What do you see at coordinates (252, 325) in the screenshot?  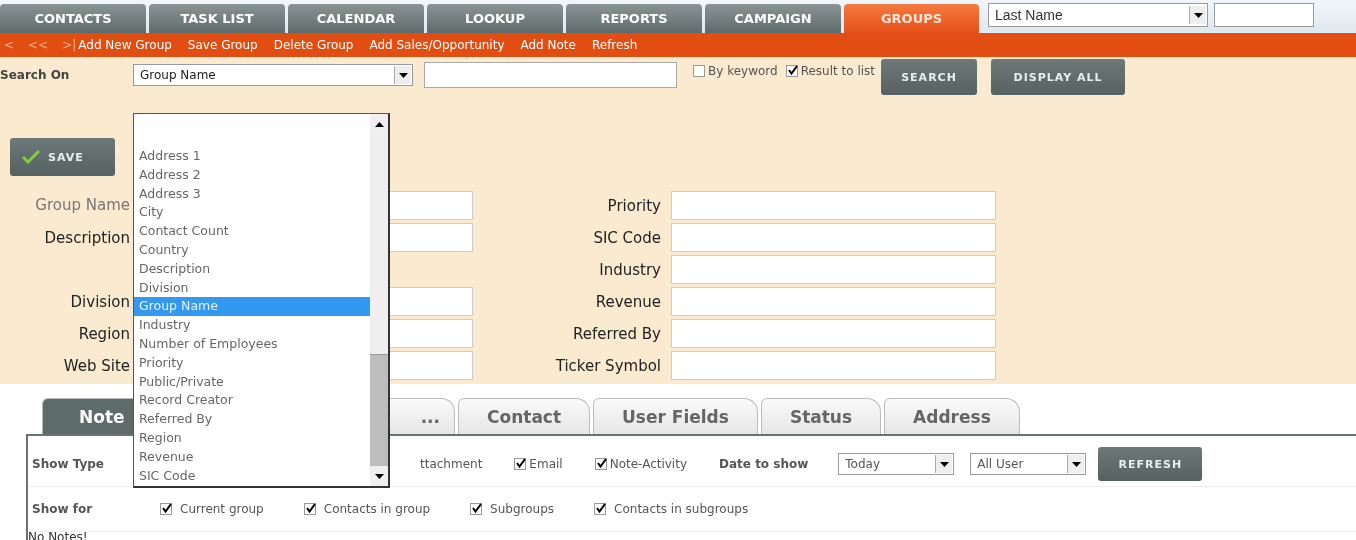 I see `dropdown-option: Industry` at bounding box center [252, 325].